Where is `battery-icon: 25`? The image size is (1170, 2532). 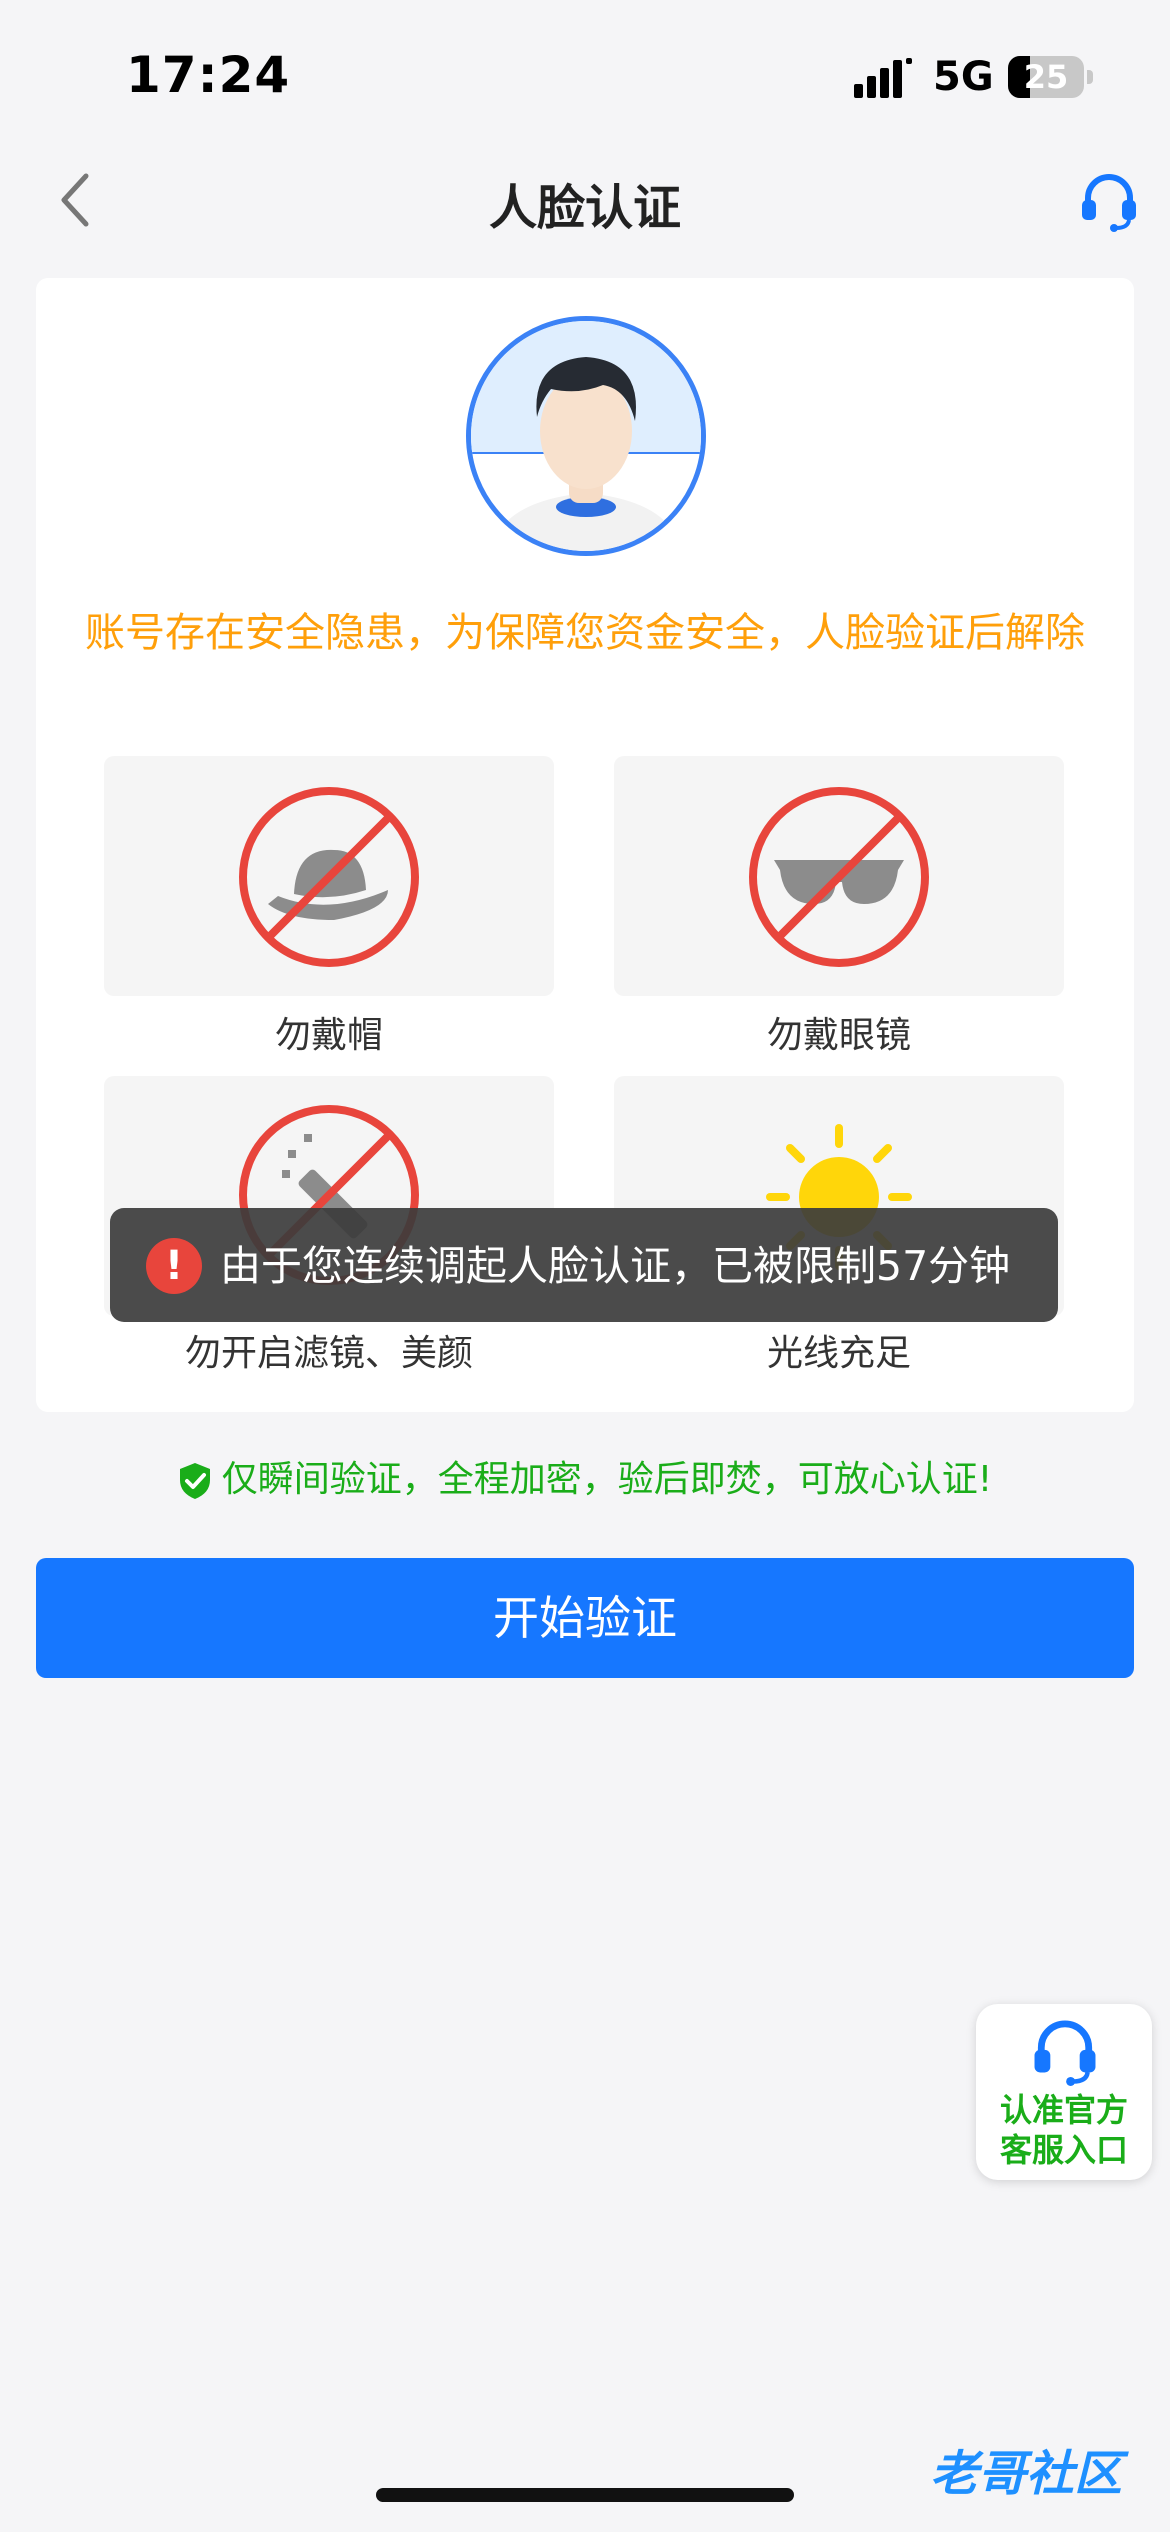
battery-icon: 25 is located at coordinates (1046, 77).